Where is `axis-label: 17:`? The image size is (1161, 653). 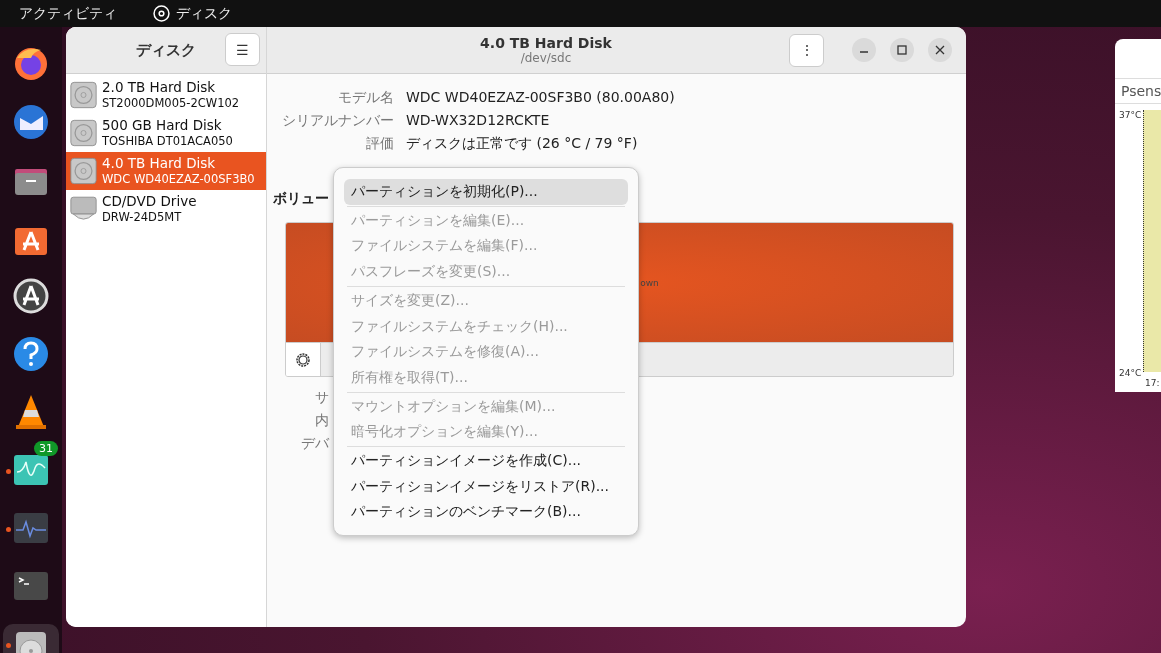 axis-label: 17: is located at coordinates (1152, 384).